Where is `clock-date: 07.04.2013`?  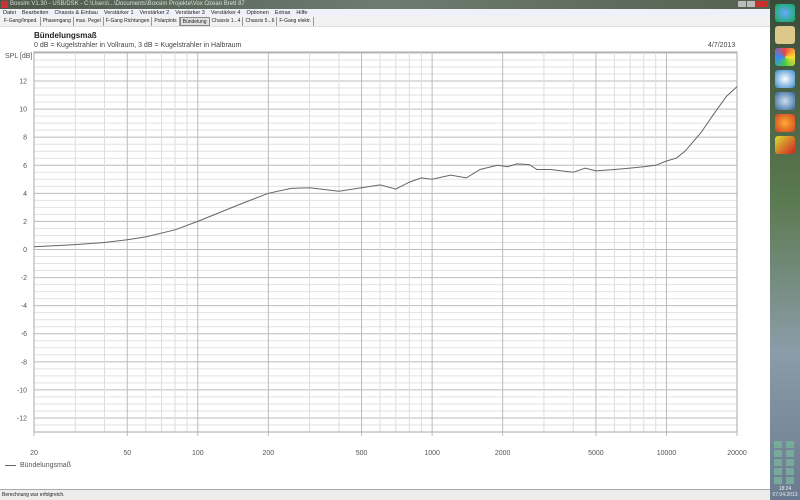
clock-date: 07.04.2013 is located at coordinates (785, 495).